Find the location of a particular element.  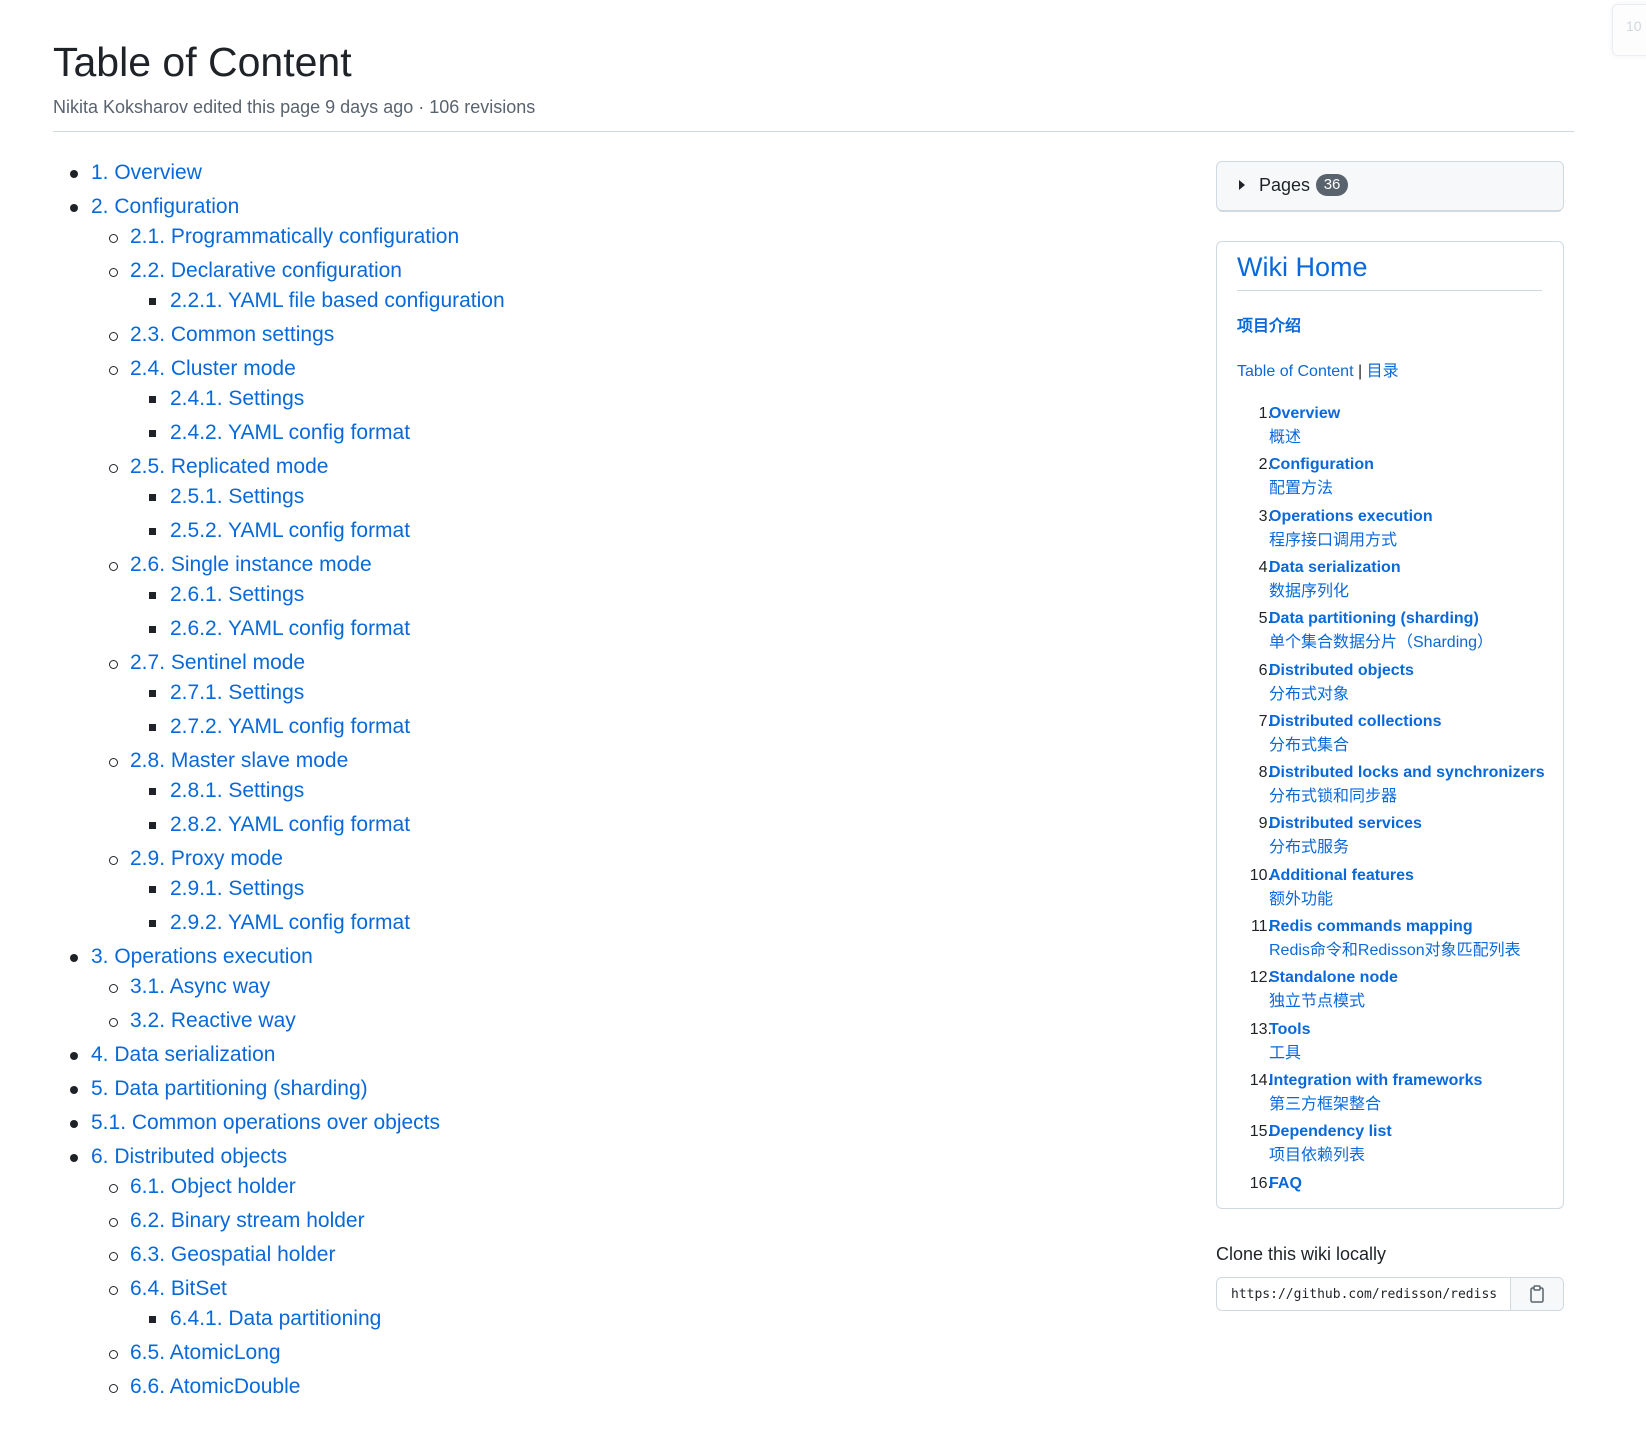

chapter-link: Distributed services is located at coordinates (1345, 824).